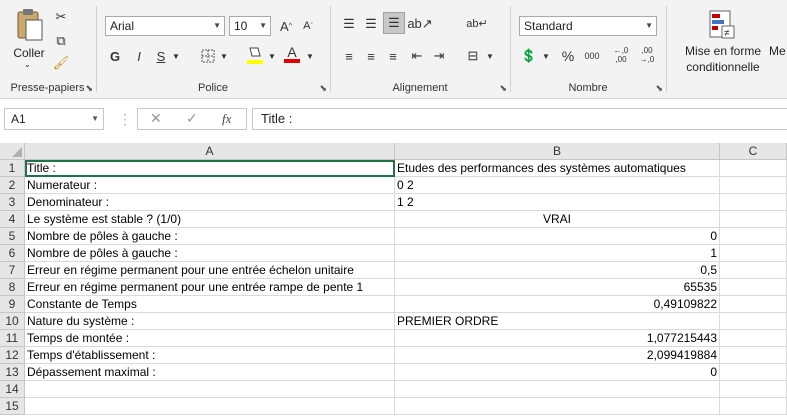 This screenshot has width=787, height=420. What do you see at coordinates (12, 202) in the screenshot?
I see `row-header: 3` at bounding box center [12, 202].